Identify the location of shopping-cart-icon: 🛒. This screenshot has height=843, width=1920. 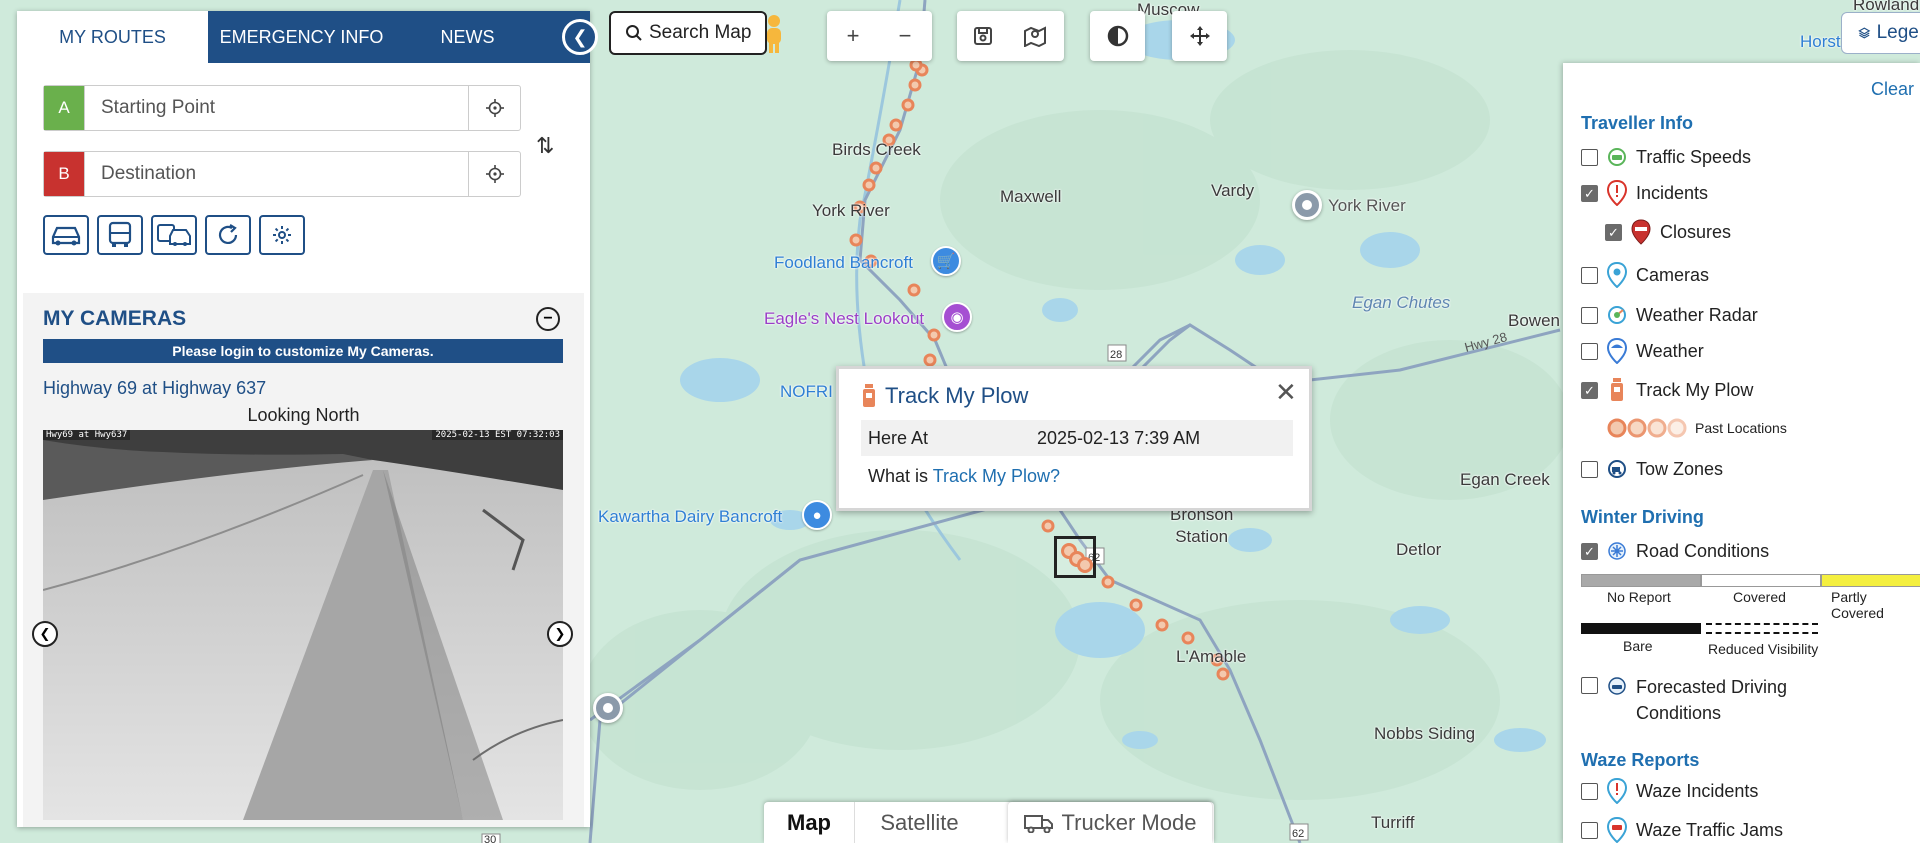
(946, 261).